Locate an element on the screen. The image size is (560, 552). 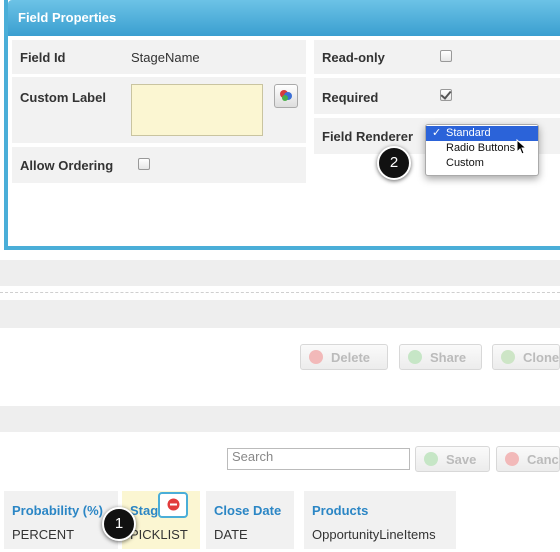
callout-1: 1 is located at coordinates (119, 524).